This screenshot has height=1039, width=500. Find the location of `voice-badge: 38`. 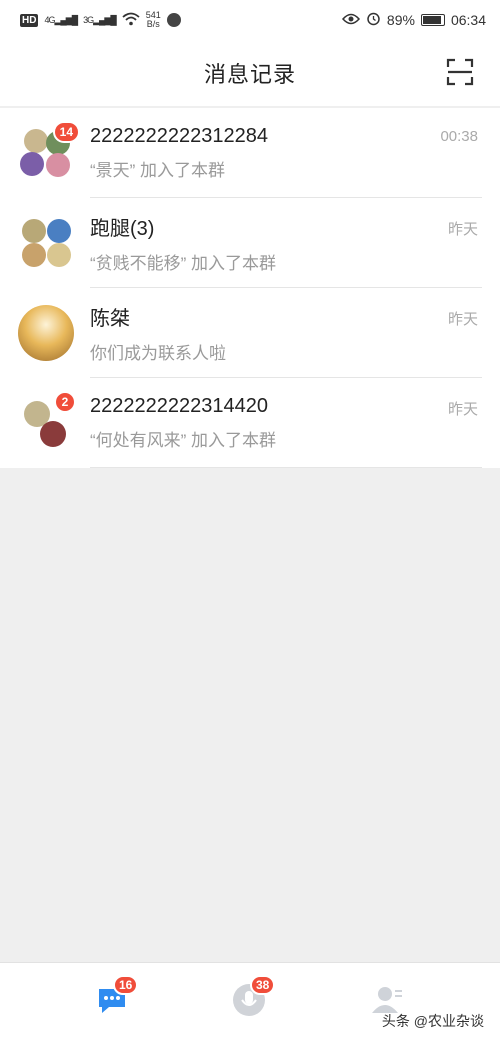

voice-badge: 38 is located at coordinates (263, 985).